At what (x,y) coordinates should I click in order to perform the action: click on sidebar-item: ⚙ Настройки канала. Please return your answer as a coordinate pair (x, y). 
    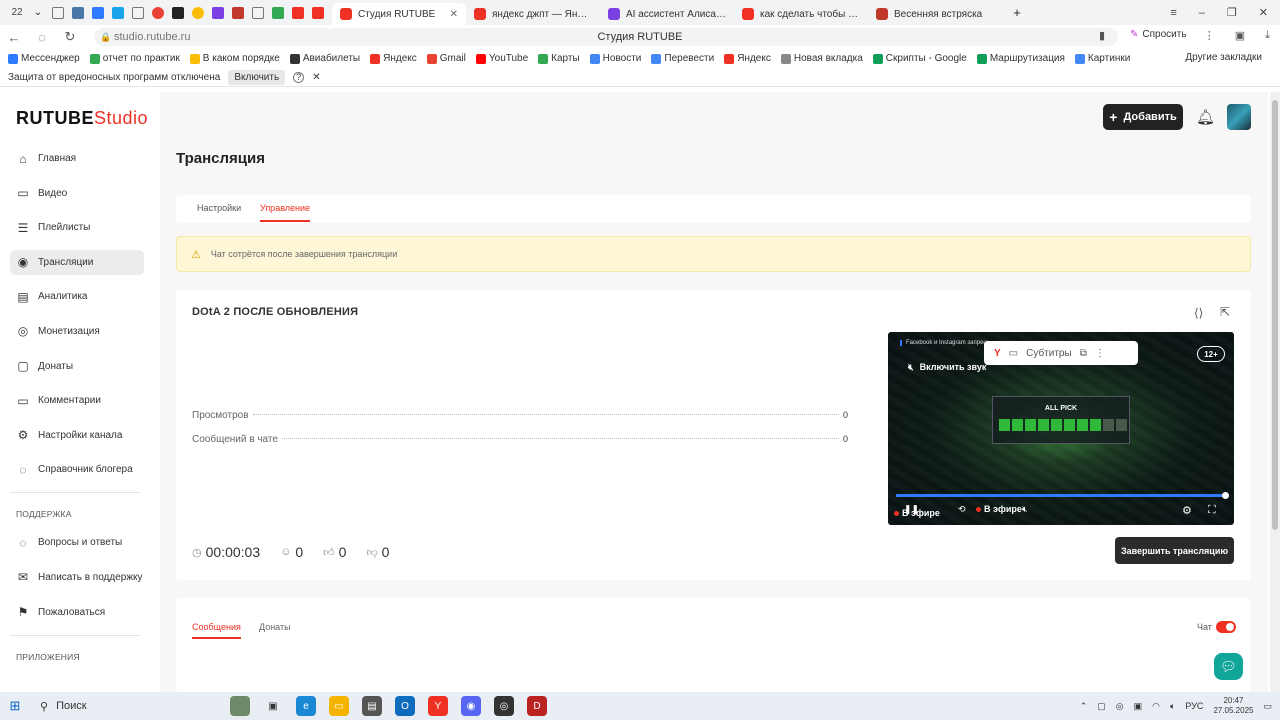
    Looking at the image, I should click on (77, 435).